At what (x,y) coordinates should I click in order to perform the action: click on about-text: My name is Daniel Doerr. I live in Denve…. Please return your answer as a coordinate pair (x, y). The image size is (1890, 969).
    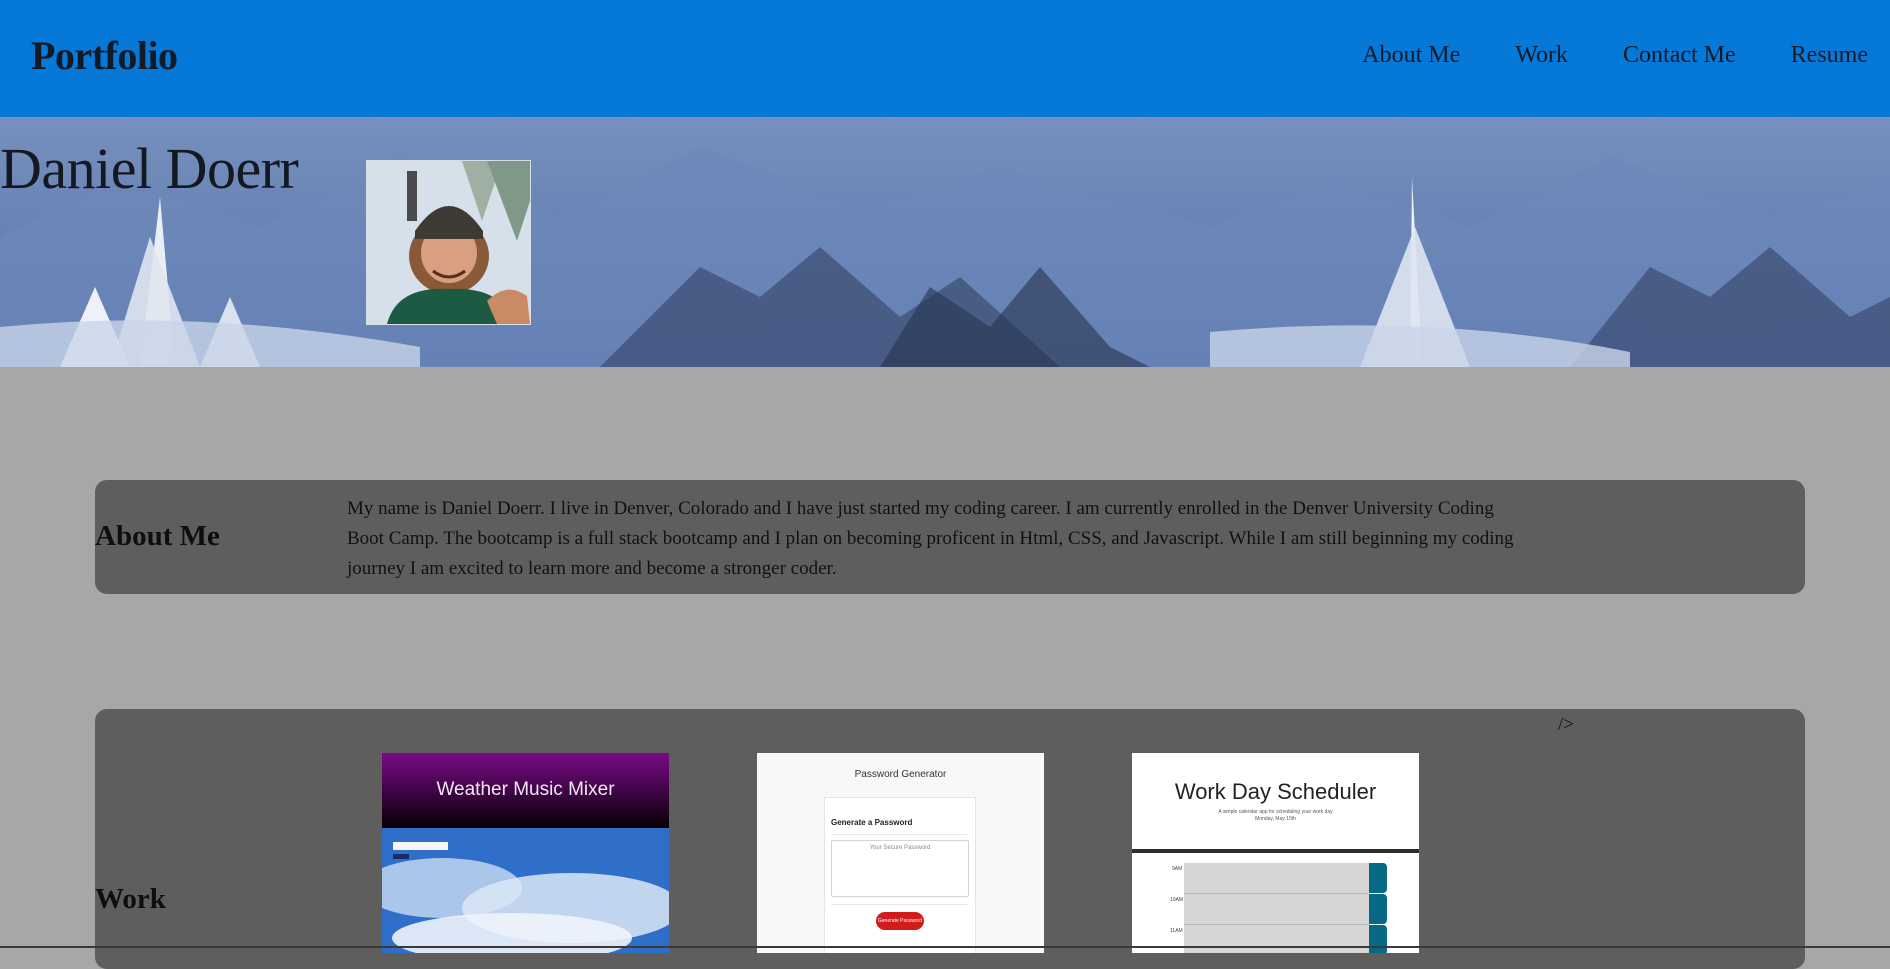
    Looking at the image, I should click on (930, 538).